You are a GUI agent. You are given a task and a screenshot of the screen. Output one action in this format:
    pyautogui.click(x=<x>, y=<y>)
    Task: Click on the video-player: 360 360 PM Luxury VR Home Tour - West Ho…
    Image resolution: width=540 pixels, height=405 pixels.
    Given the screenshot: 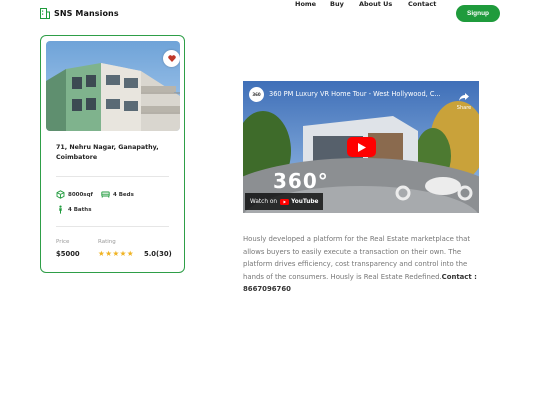 What is the action you would take?
    pyautogui.click(x=361, y=147)
    